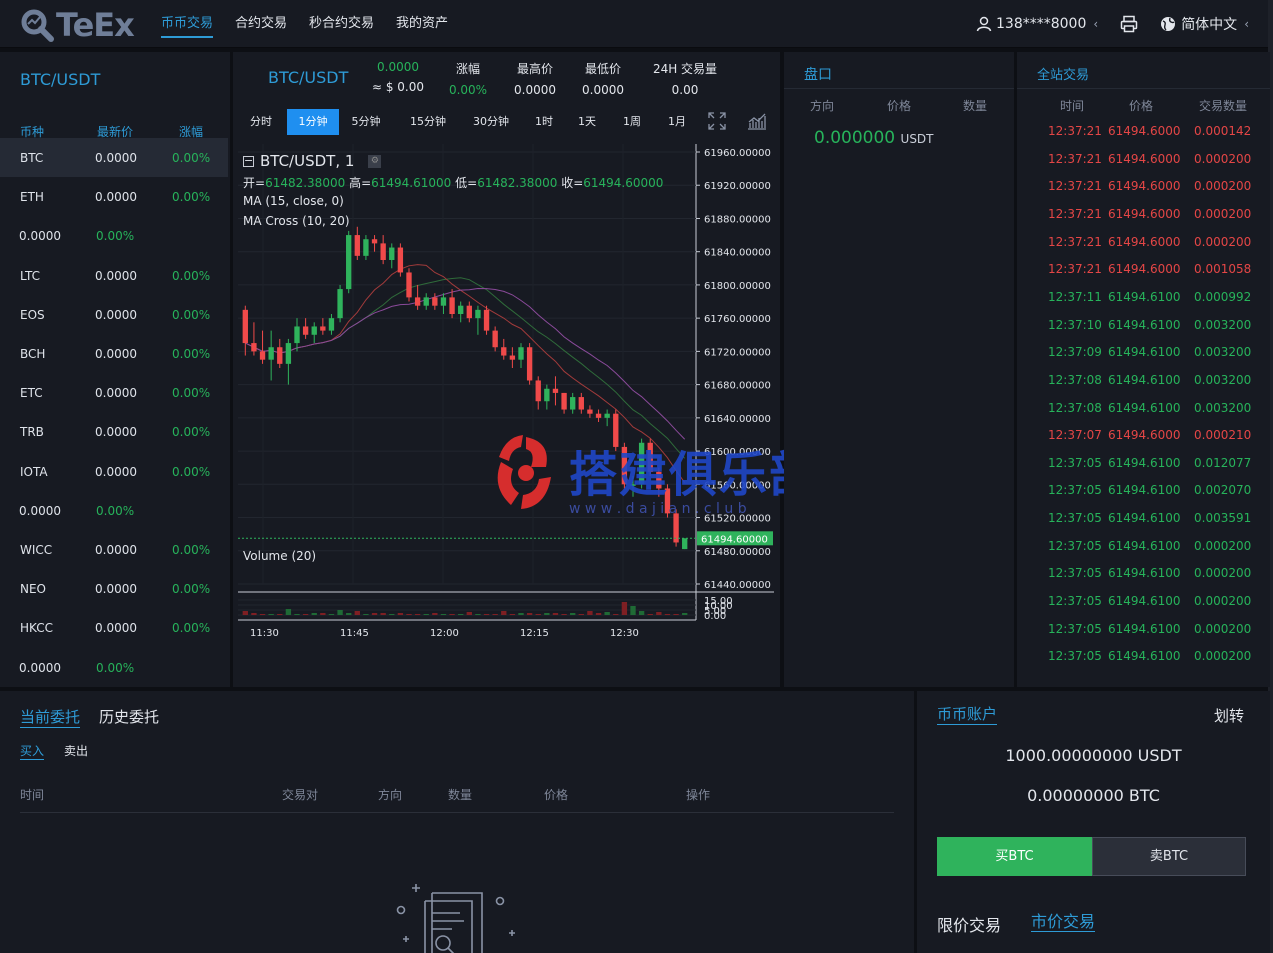 This screenshot has width=1273, height=953. I want to click on timeframe-tab: 30分钟, so click(491, 122).